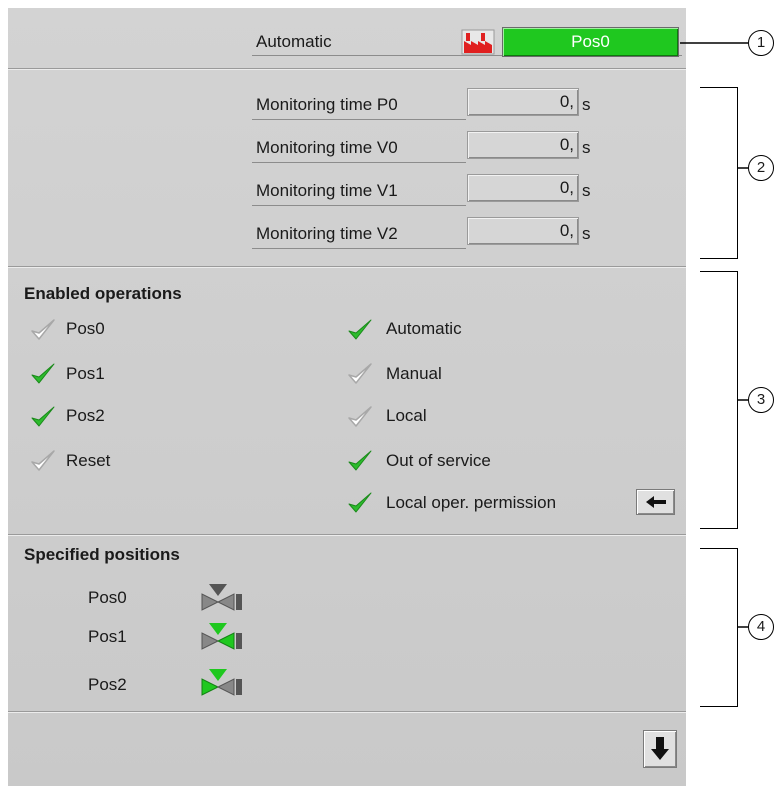 This screenshot has width=774, height=787. I want to click on callout-2: 2, so click(761, 168).